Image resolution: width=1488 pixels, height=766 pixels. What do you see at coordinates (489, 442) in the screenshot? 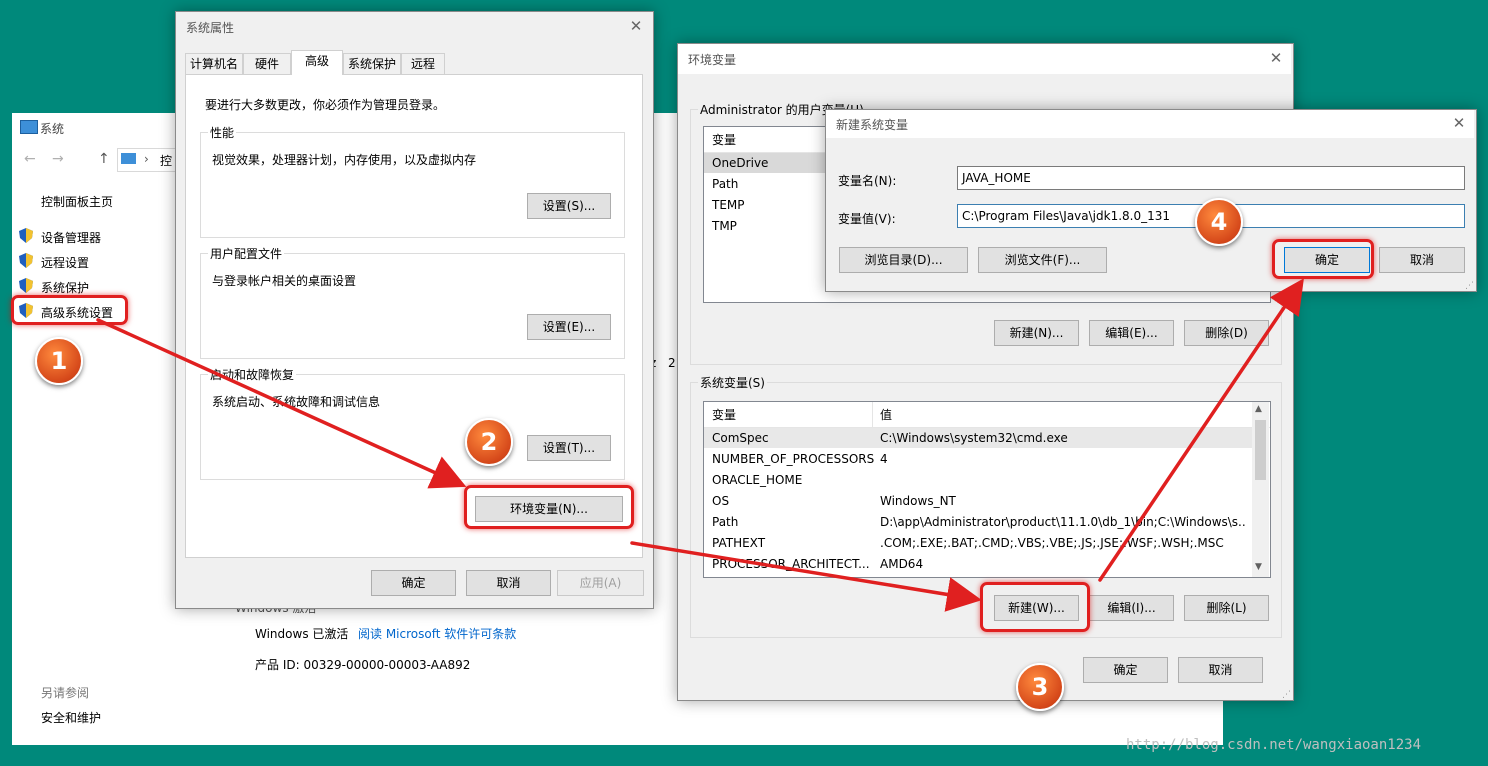
I see `step-badge-2: 2` at bounding box center [489, 442].